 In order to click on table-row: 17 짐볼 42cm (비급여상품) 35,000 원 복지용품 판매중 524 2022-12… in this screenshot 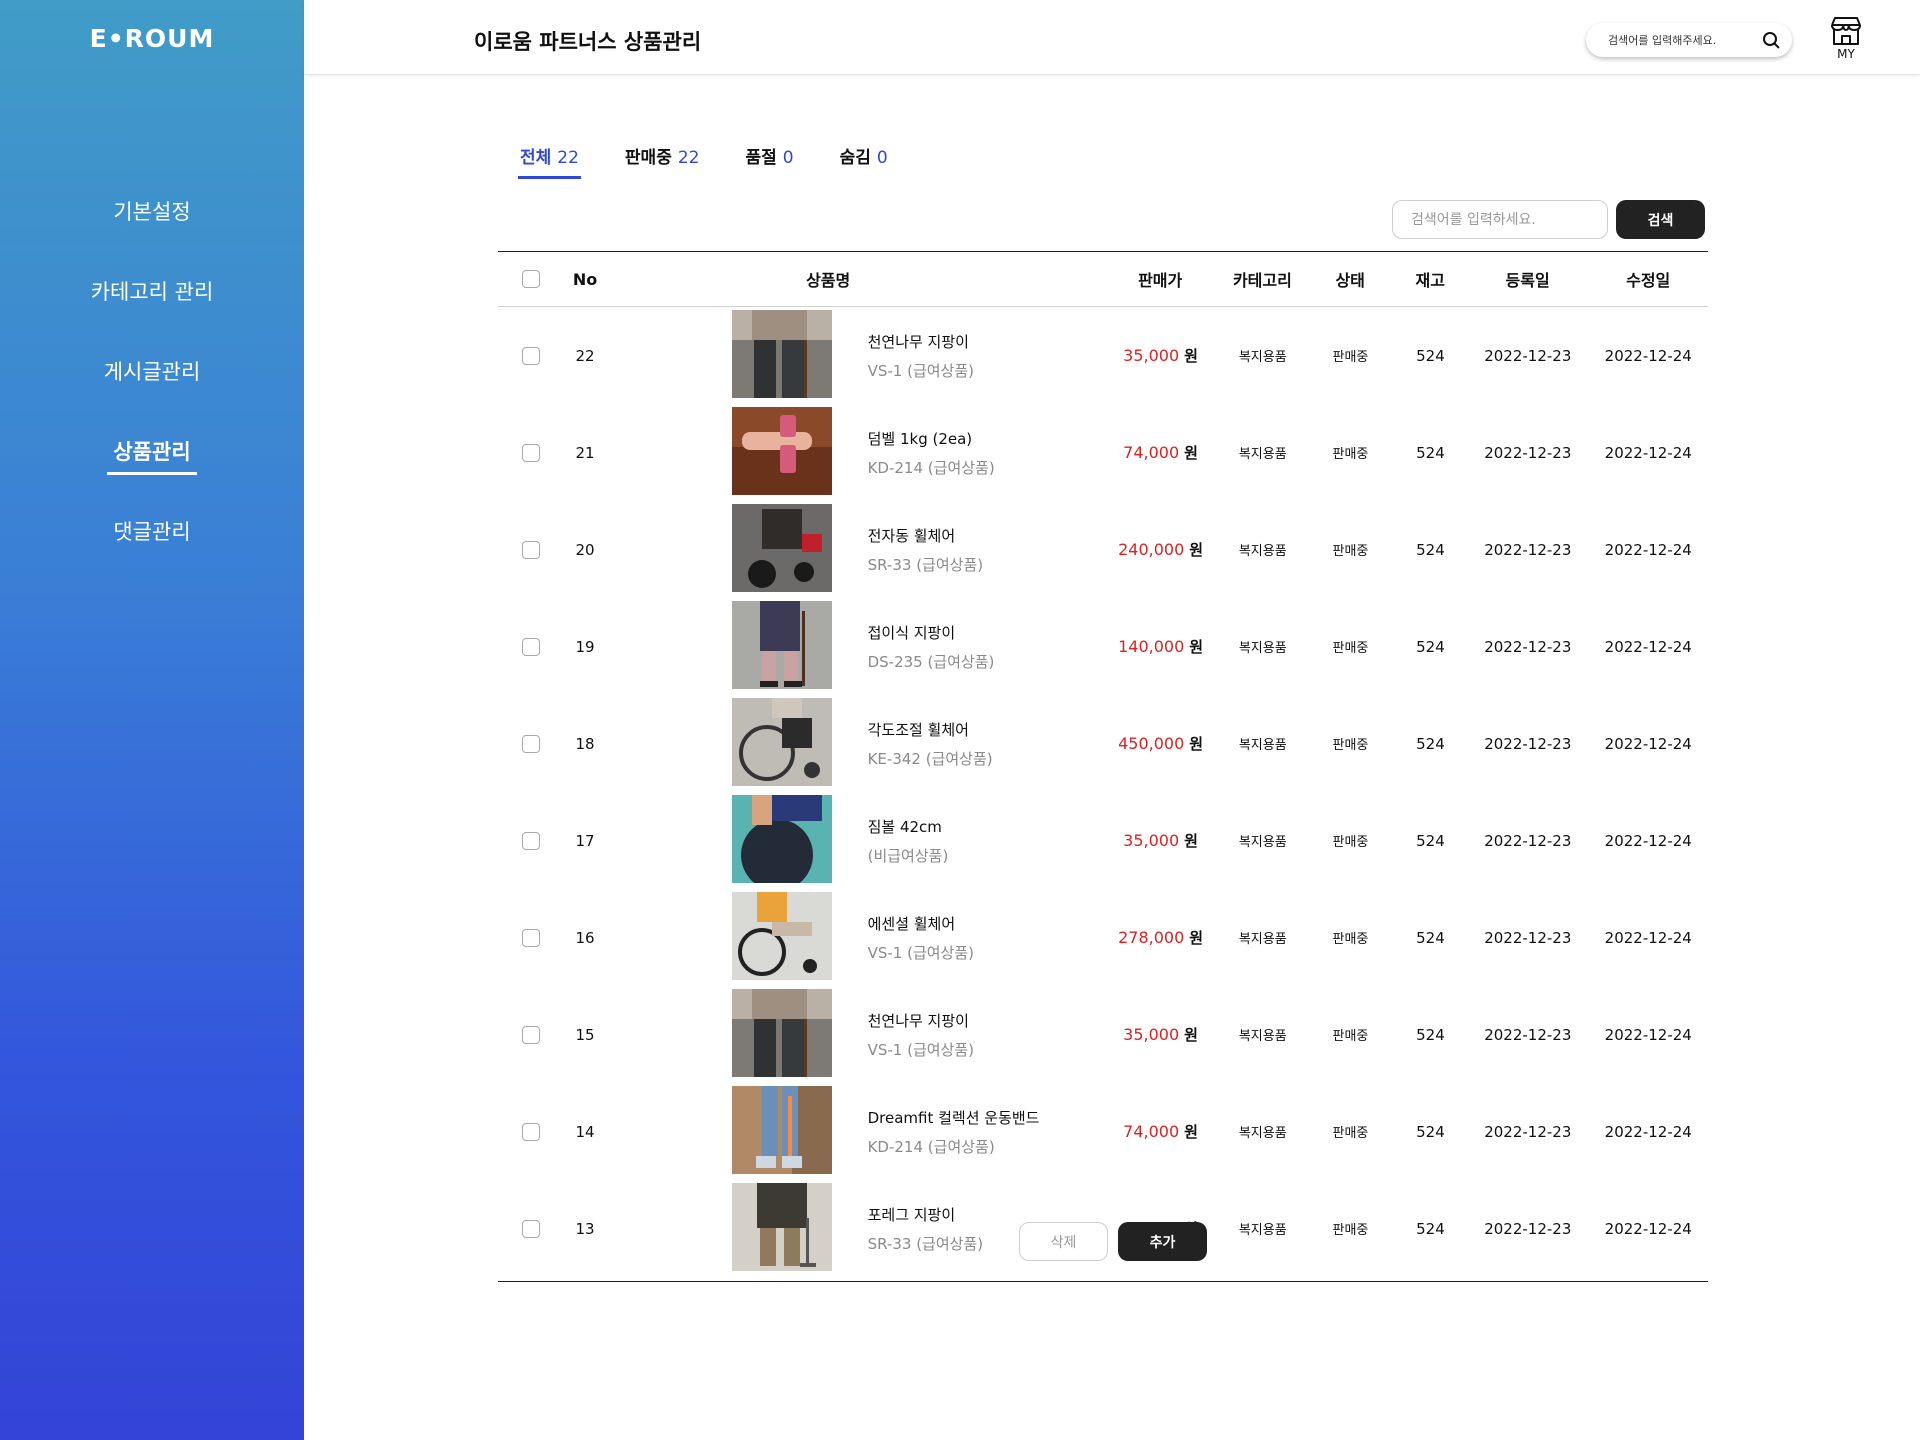, I will do `click(1103, 841)`.